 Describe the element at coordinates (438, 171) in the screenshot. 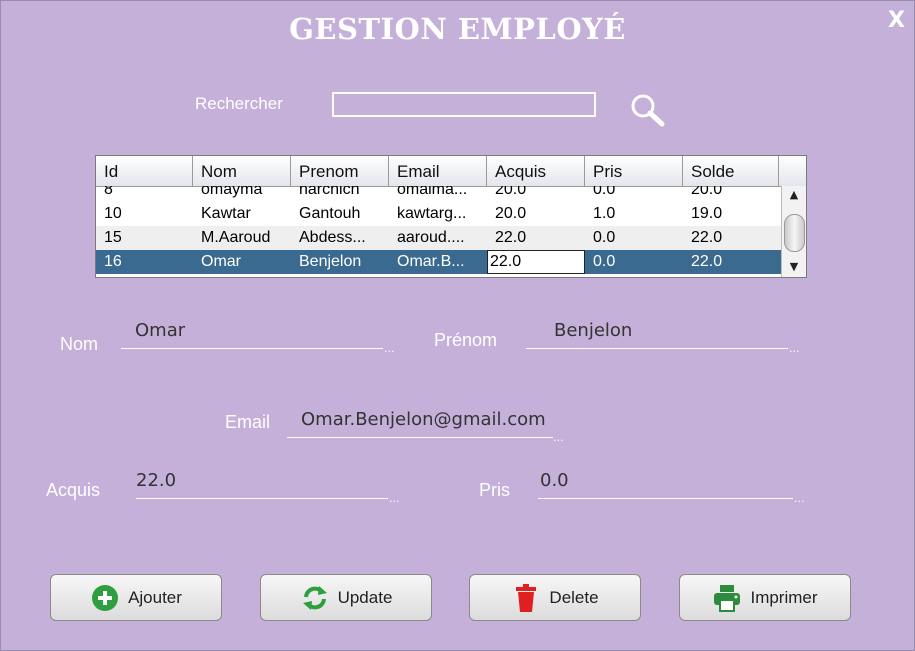

I see `column-header-email: Email` at that location.